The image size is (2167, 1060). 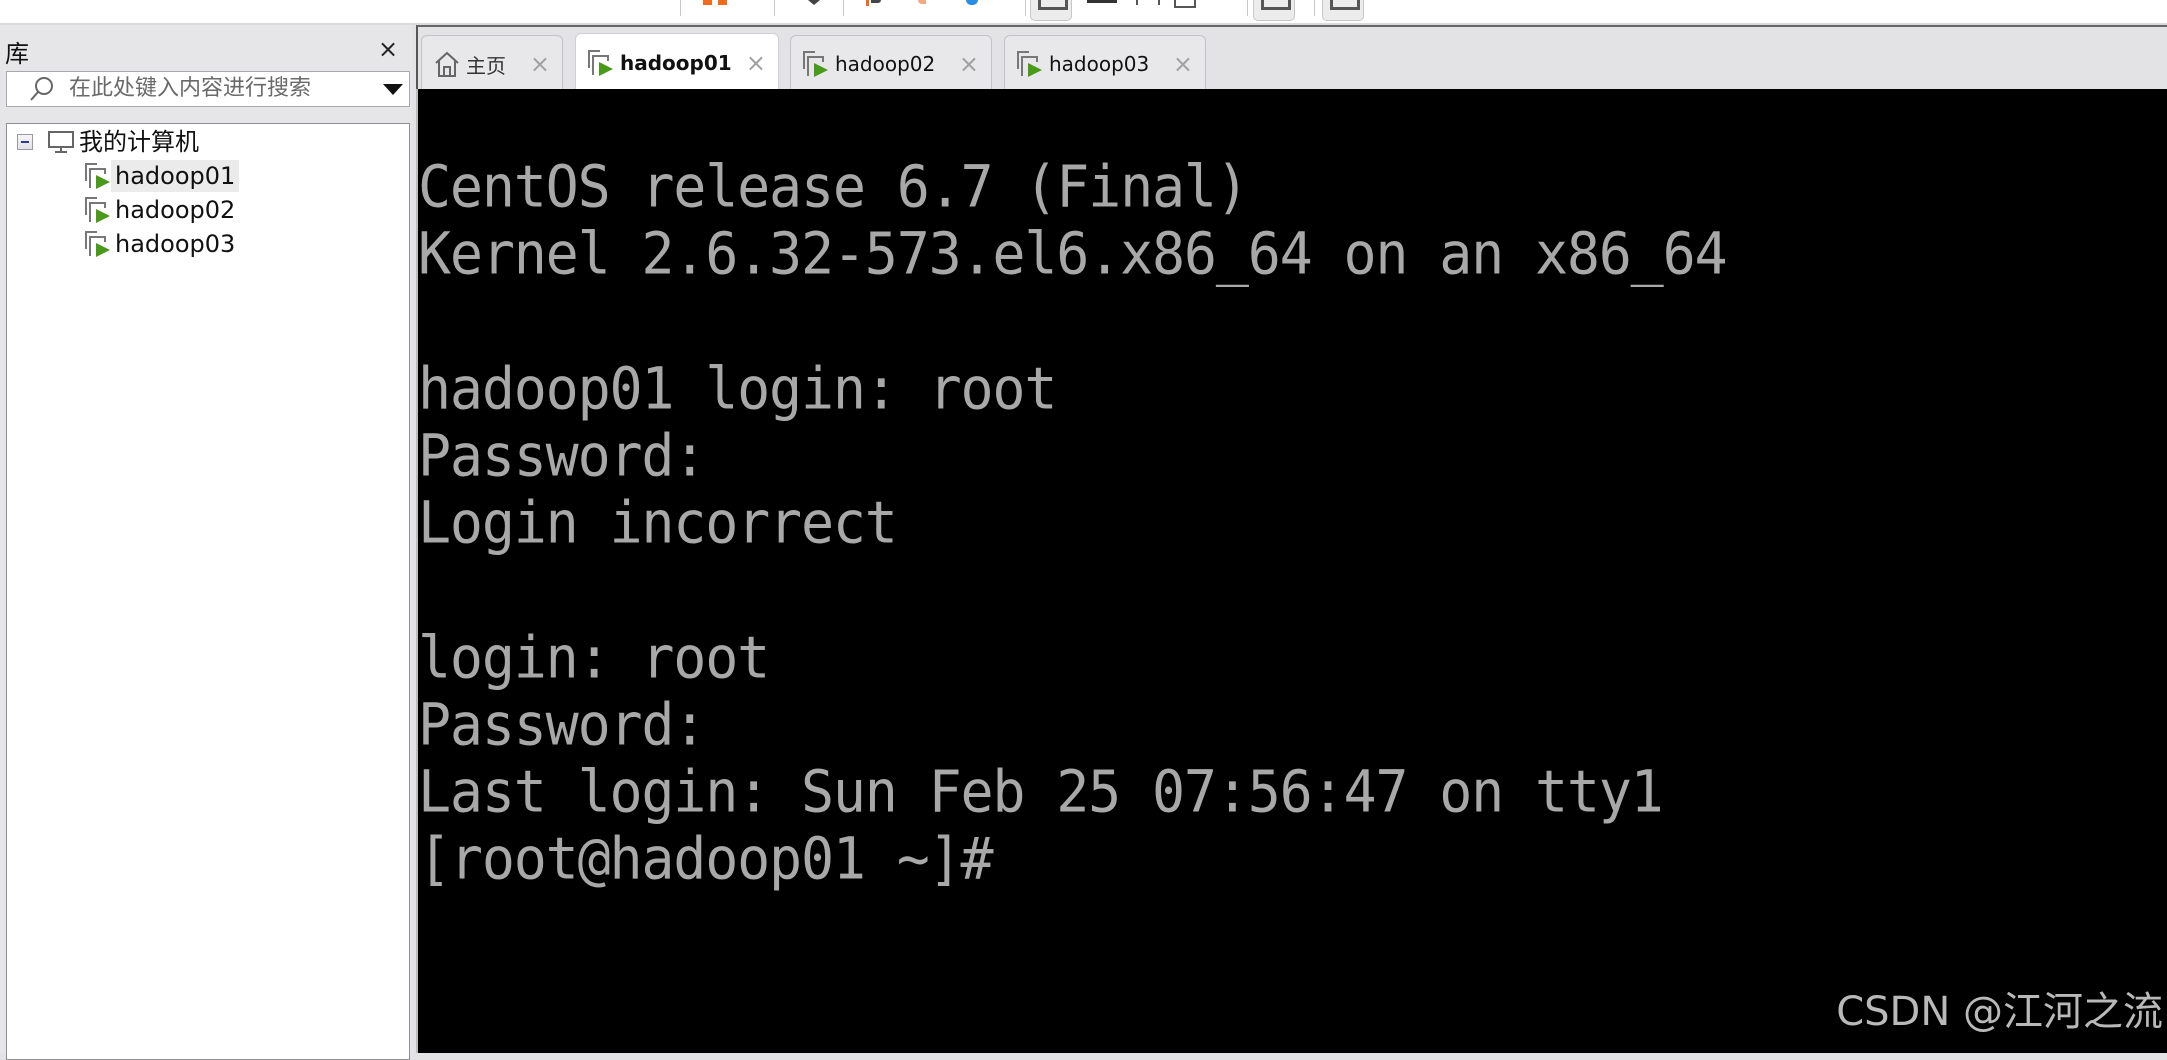 What do you see at coordinates (388, 49) in the screenshot?
I see `close-library-button: ×` at bounding box center [388, 49].